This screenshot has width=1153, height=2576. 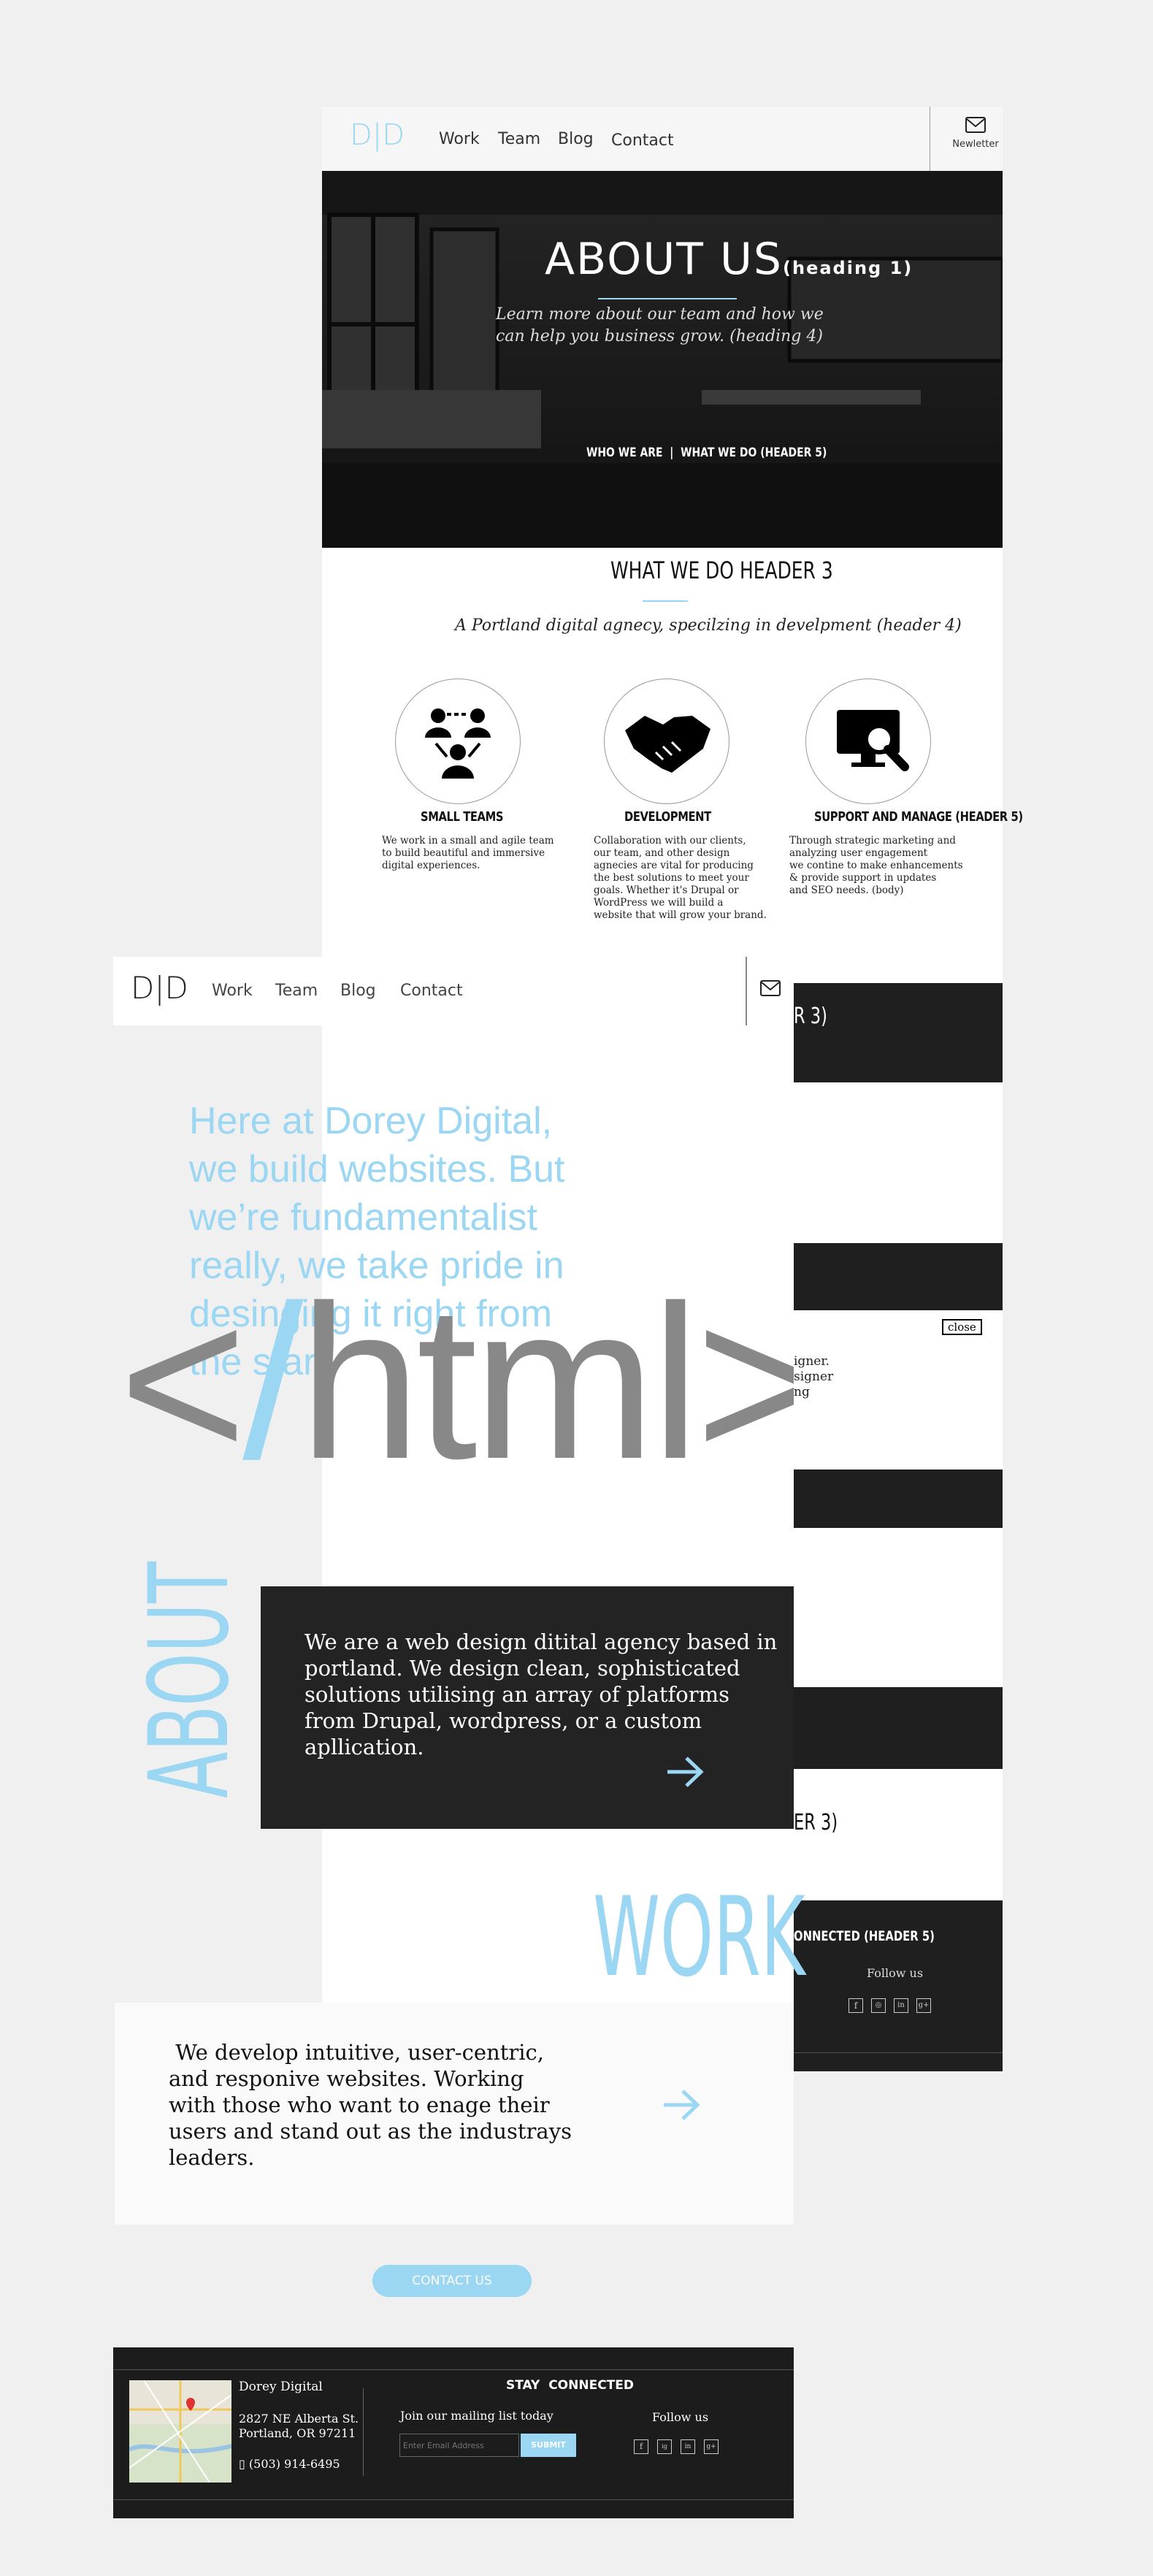 What do you see at coordinates (377, 135) in the screenshot?
I see `back-logo: D|D` at bounding box center [377, 135].